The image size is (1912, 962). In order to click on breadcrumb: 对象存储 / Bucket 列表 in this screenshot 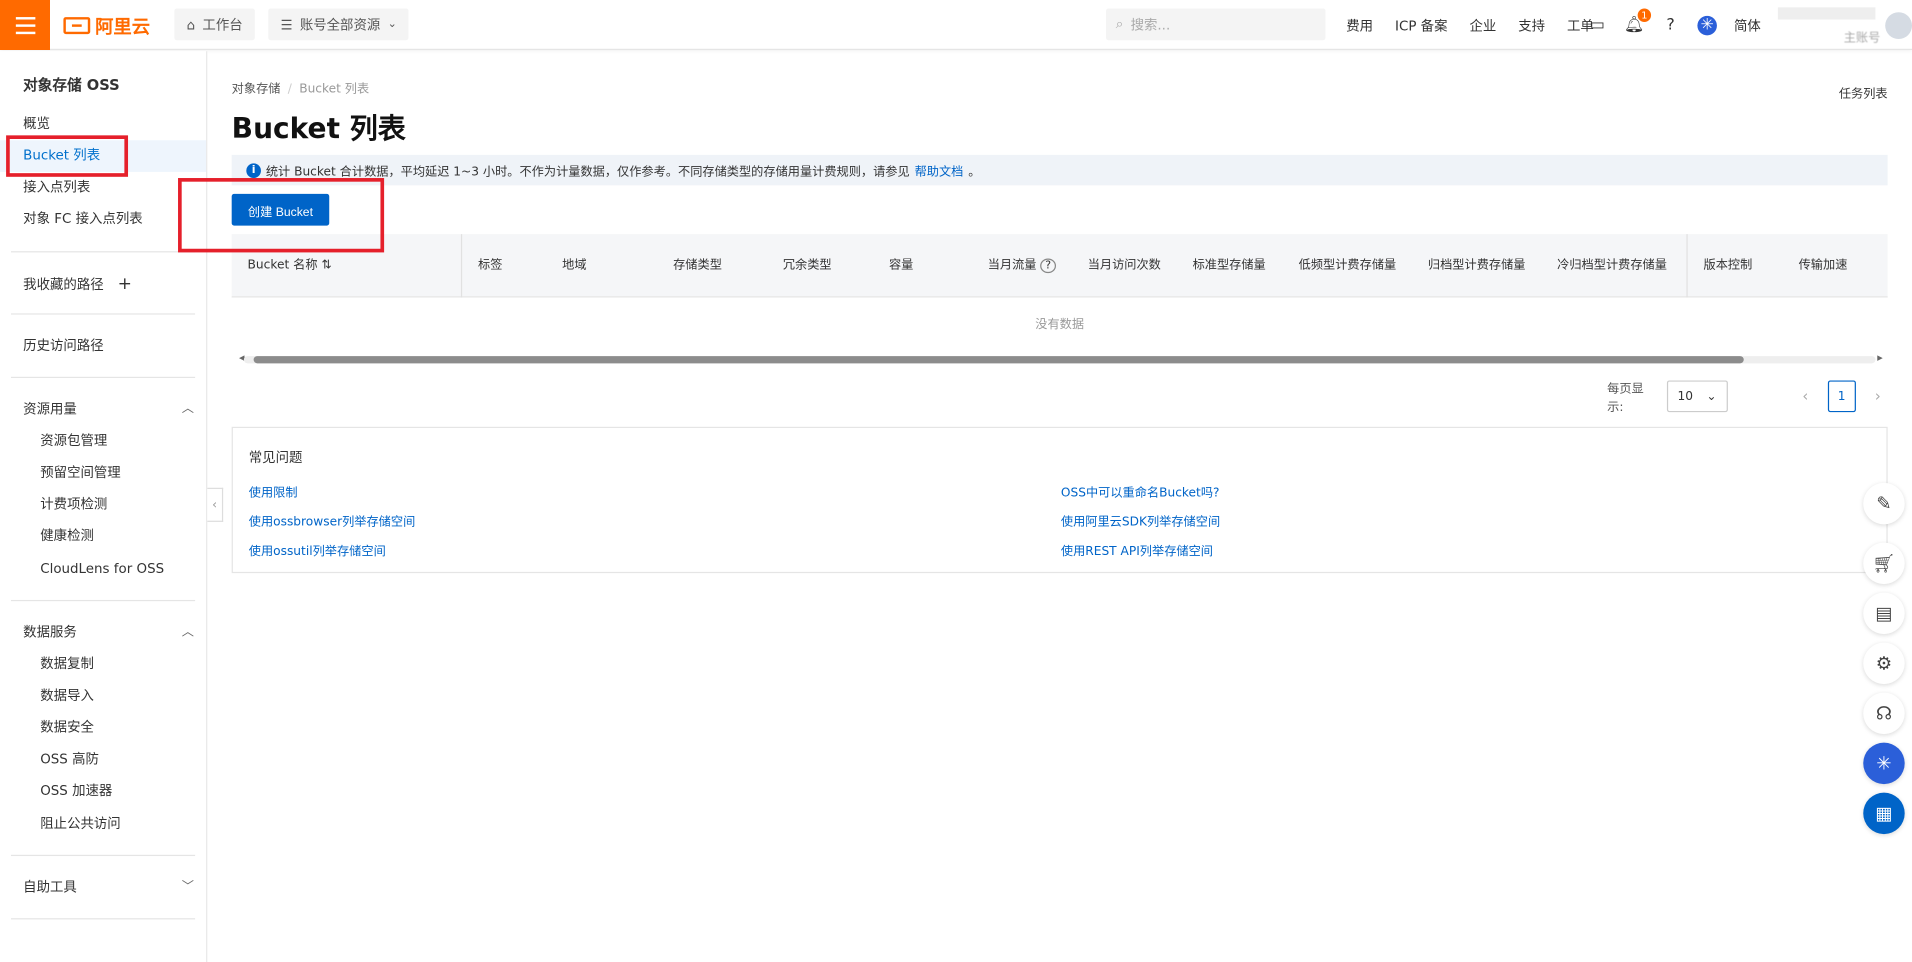, I will do `click(300, 89)`.